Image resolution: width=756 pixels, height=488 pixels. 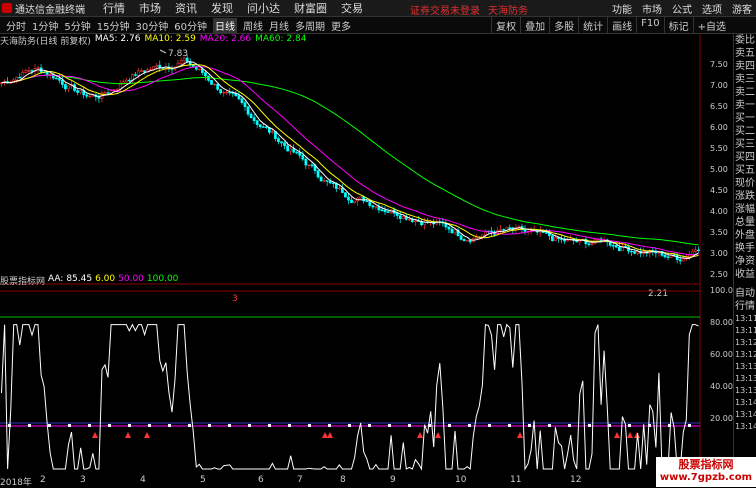 I want to click on date-axis: 2018年 2 3 4 5 6 7 8 9 10 11 12, so click(x=367, y=481).